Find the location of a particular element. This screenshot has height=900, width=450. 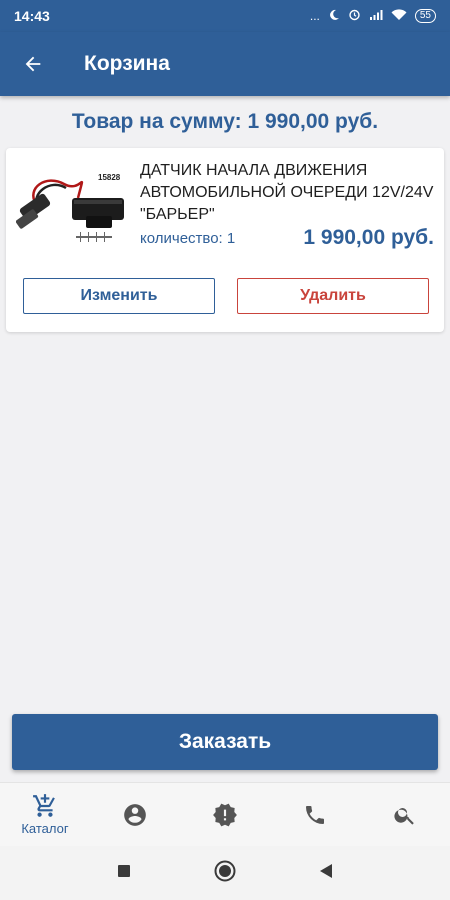

nav-search is located at coordinates (405, 814).